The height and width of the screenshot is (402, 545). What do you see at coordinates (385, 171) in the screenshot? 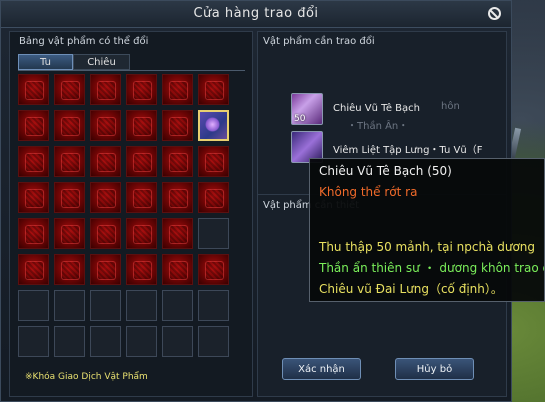
I see `tooltip-title: Chiêu Vũ Tê Bạch (50)` at bounding box center [385, 171].